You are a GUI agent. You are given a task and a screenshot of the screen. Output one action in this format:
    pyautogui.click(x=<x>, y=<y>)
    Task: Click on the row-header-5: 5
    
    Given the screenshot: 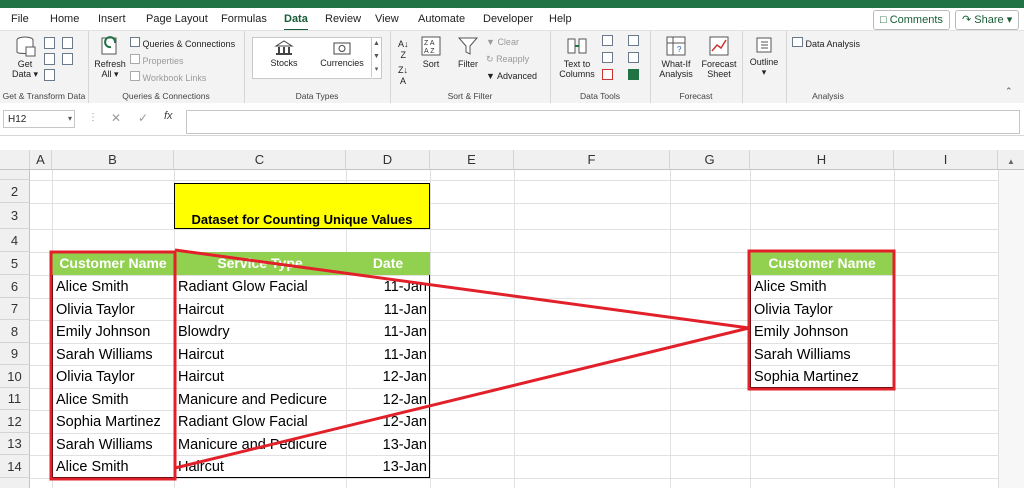 What is the action you would take?
    pyautogui.click(x=15, y=263)
    